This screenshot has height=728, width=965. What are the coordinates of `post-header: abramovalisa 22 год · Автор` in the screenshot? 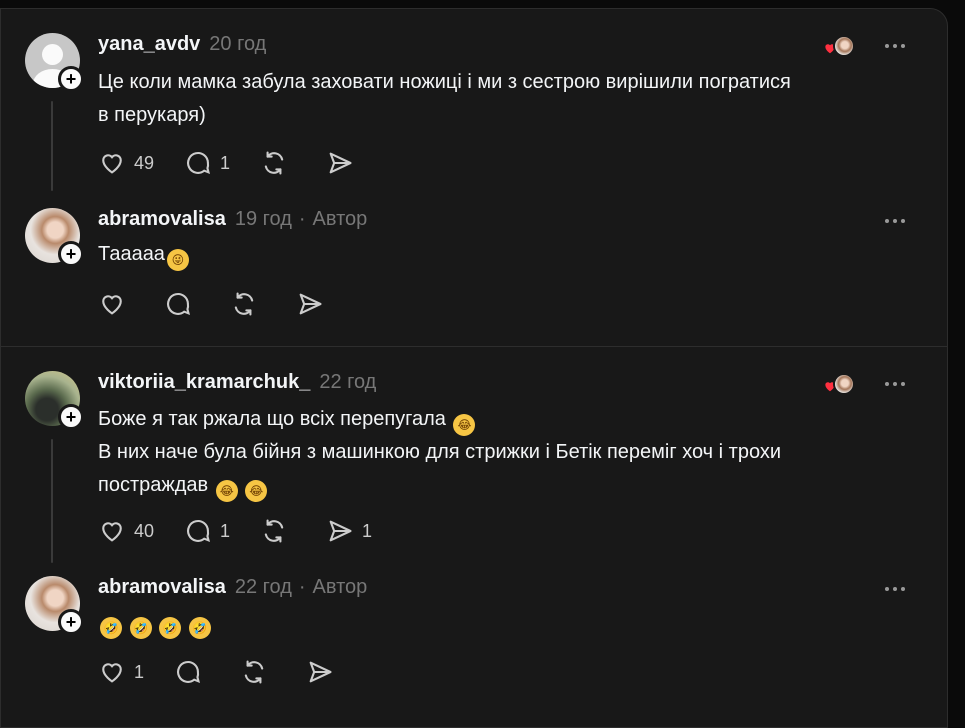 It's located at (232, 587).